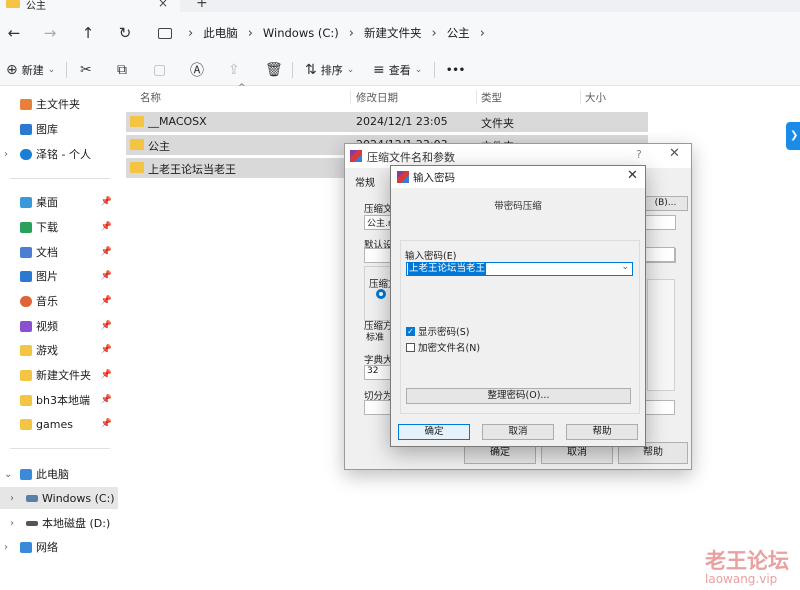 Image resolution: width=800 pixels, height=590 pixels. I want to click on breadcrumb-drive-c: Windows (C:), so click(301, 33).